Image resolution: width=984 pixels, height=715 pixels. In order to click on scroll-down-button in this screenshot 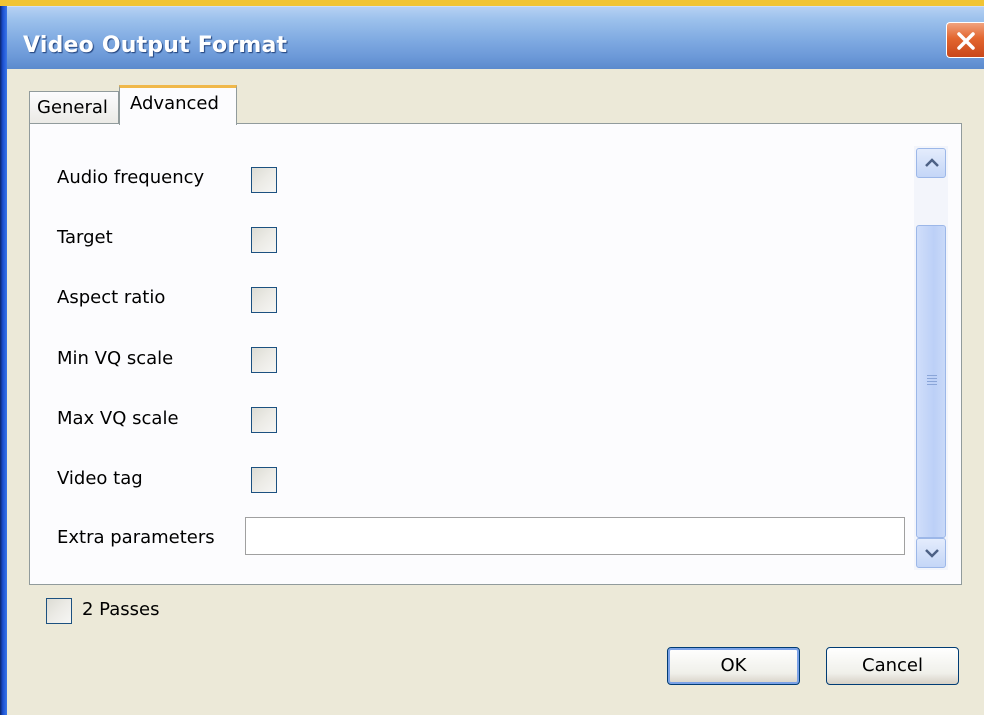, I will do `click(931, 553)`.